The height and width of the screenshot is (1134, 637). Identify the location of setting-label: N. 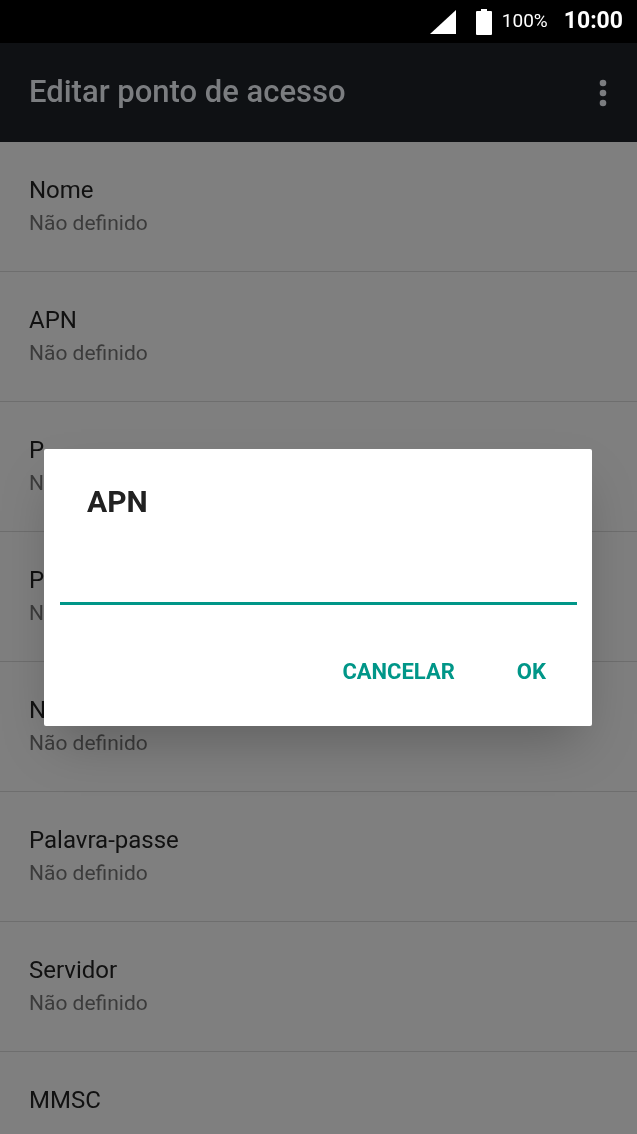
(38, 710).